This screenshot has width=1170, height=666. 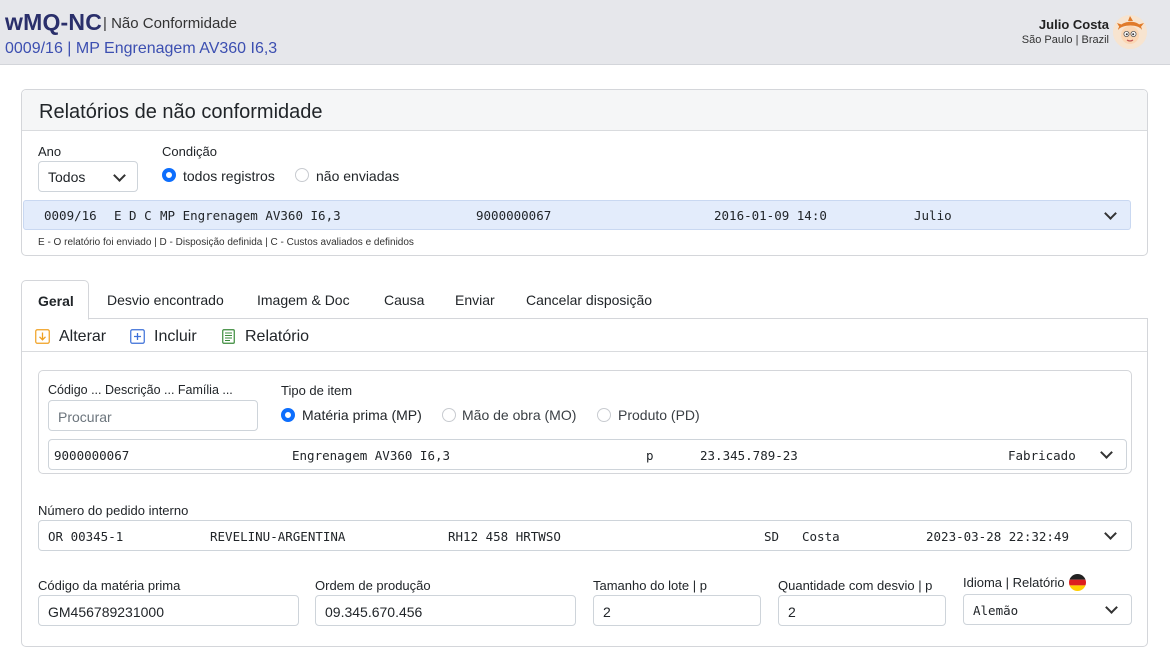 I want to click on deviation-qty-input: 2, so click(x=862, y=610).